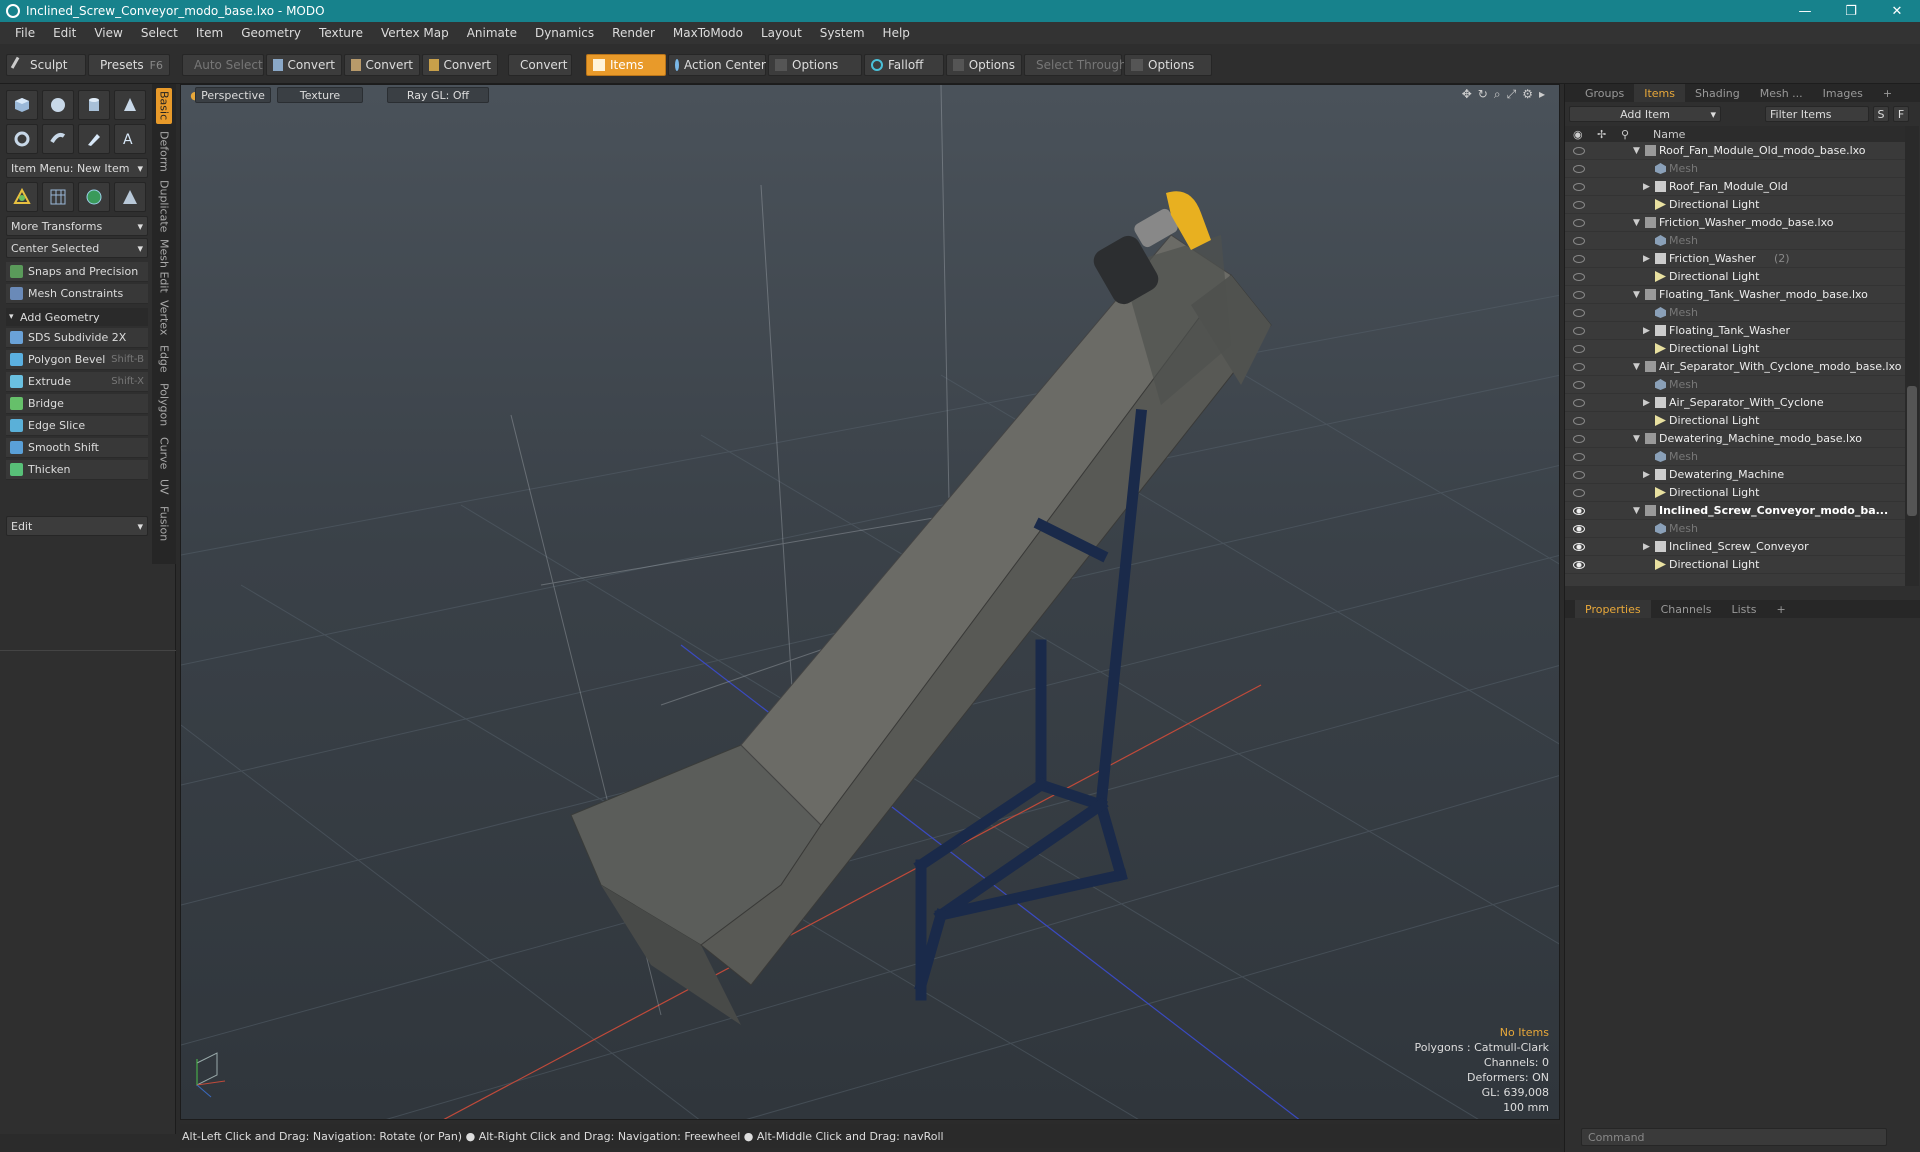  Describe the element at coordinates (1717, 93) in the screenshot. I see `tab-shading: Shading` at that location.